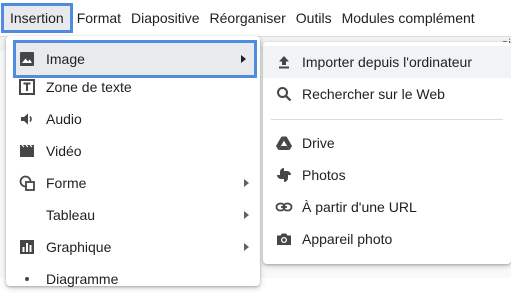  I want to click on drive-icon, so click(284, 143).